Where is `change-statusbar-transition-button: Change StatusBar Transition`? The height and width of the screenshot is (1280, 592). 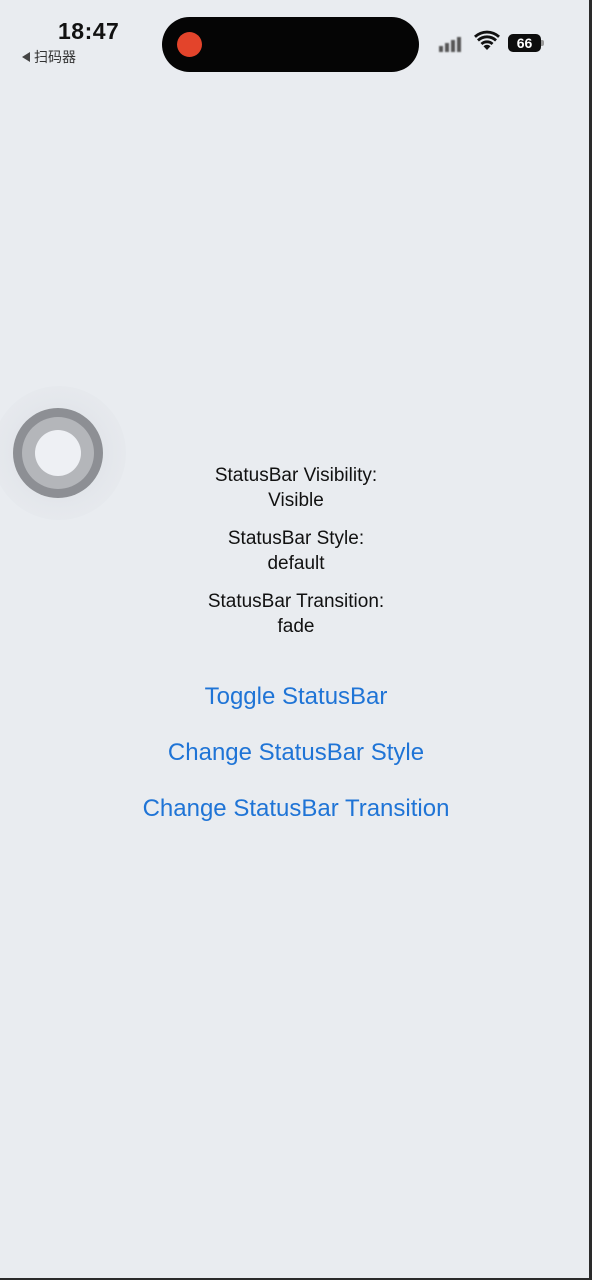 change-statusbar-transition-button: Change StatusBar Transition is located at coordinates (296, 808).